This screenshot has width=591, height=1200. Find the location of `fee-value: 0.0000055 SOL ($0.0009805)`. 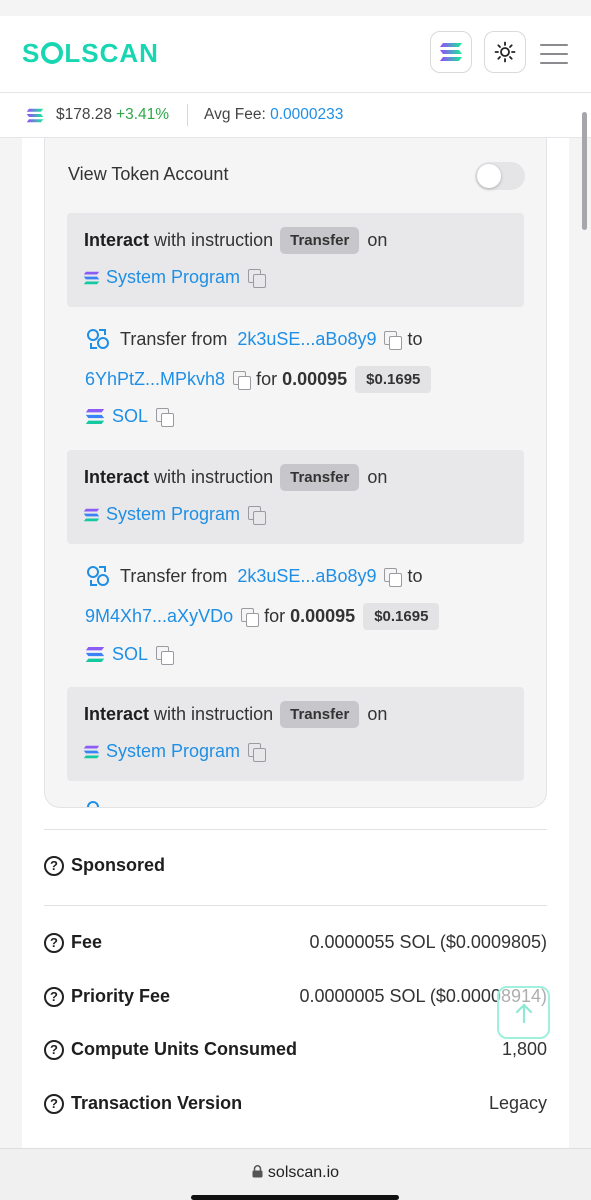

fee-value: 0.0000055 SOL ($0.0009805) is located at coordinates (428, 942).